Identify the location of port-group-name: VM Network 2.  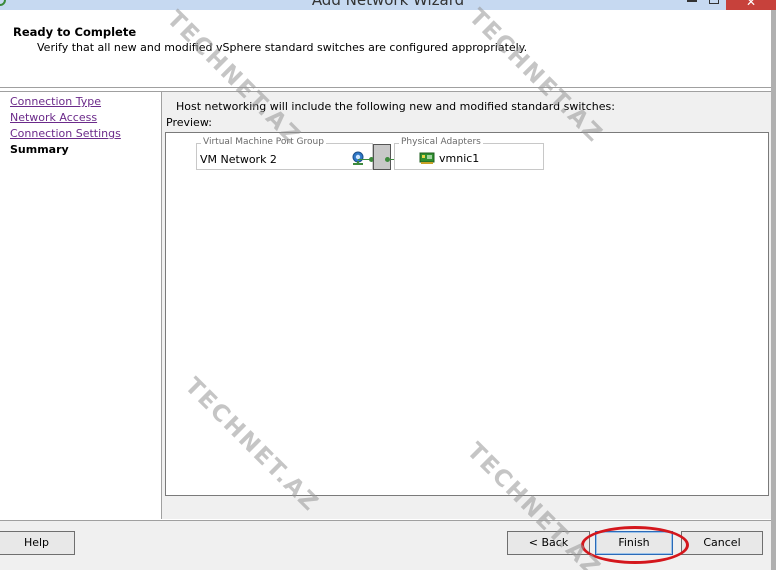
(238, 159).